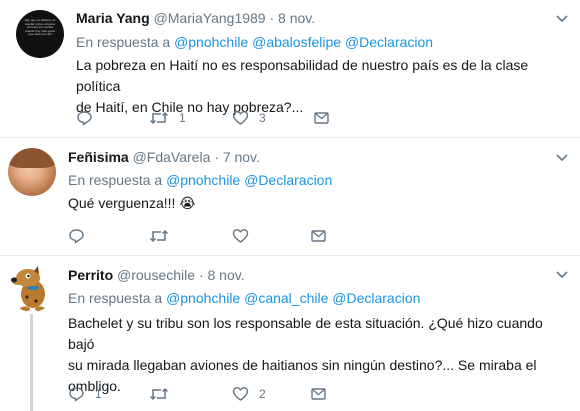  I want to click on avatar-hair, so click(32, 158).